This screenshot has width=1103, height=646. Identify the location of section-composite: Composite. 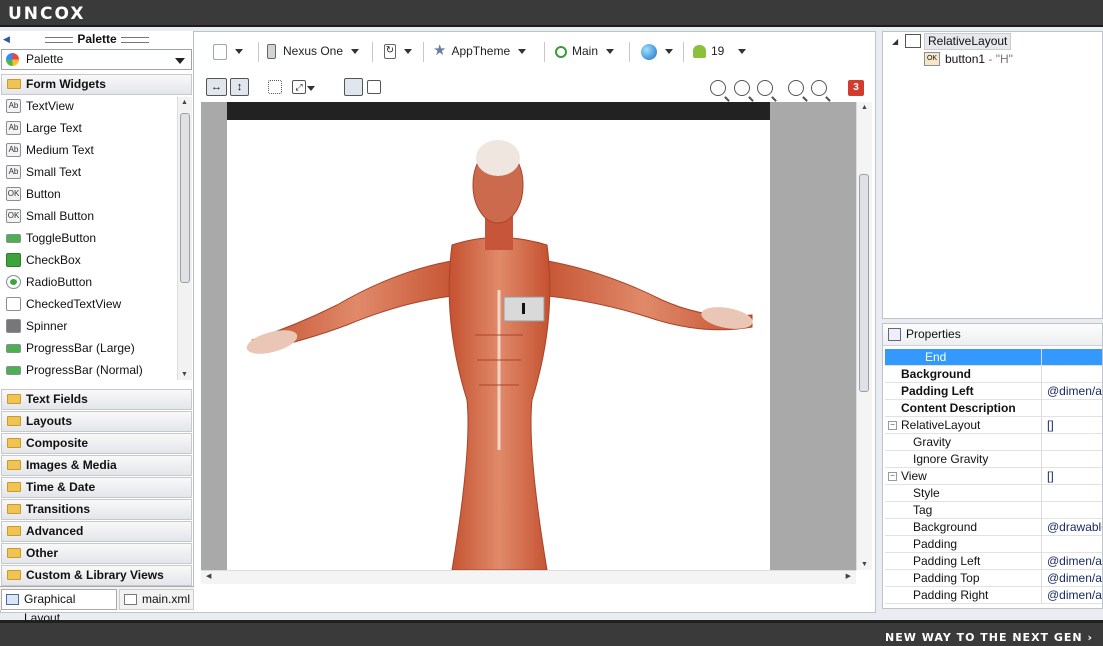
(96, 443).